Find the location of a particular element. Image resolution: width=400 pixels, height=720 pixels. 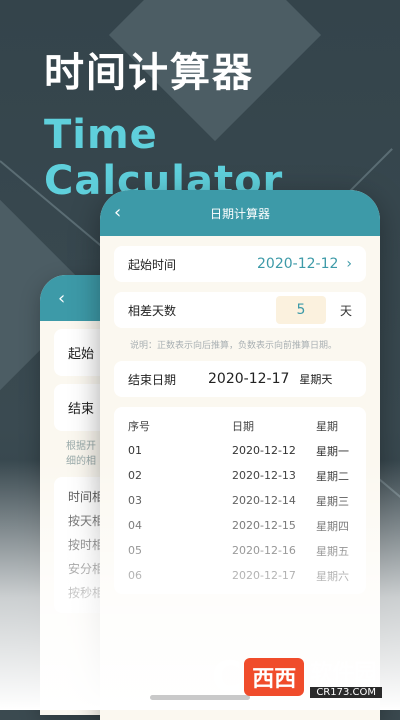

row-index: 02 is located at coordinates (135, 475).